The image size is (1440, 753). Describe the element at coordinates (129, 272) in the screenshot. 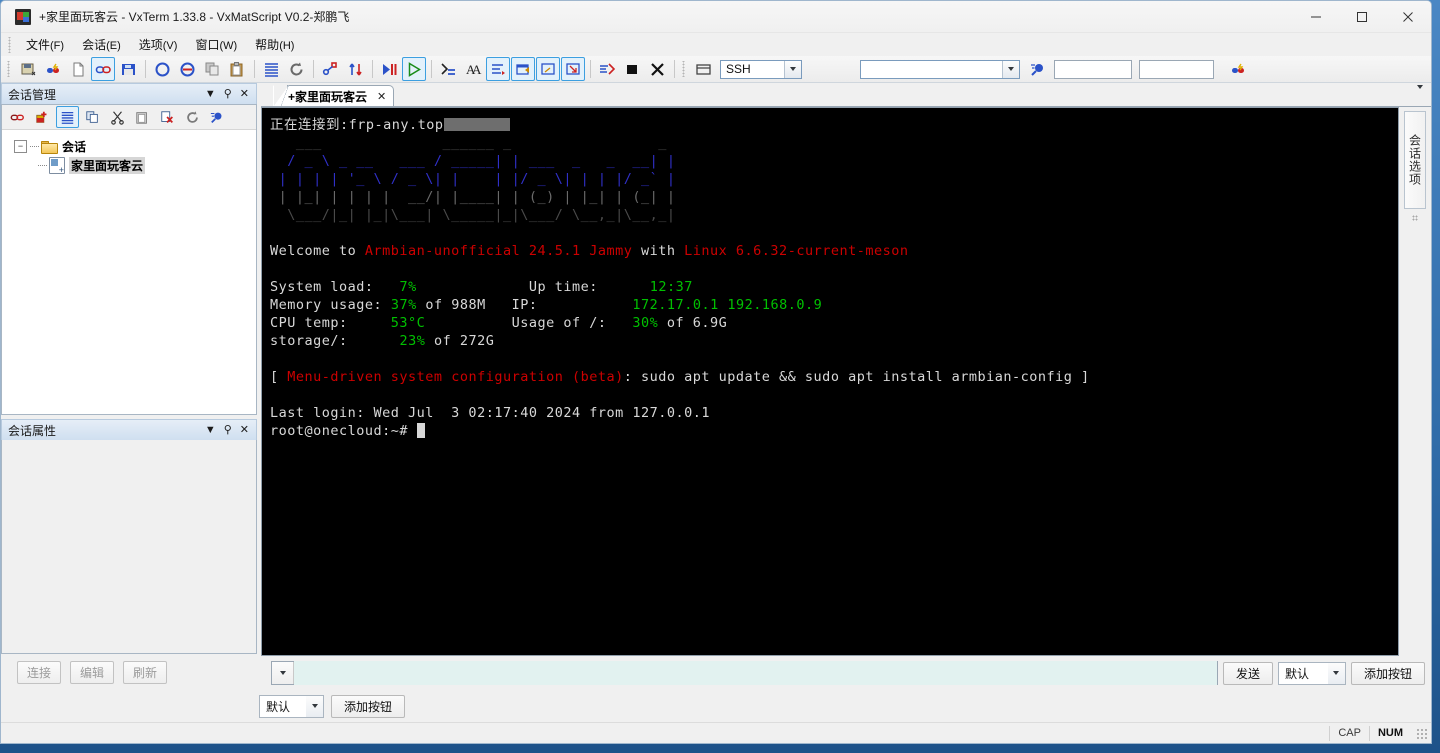

I see `session-tree: − 会话 家里面玩客云` at that location.